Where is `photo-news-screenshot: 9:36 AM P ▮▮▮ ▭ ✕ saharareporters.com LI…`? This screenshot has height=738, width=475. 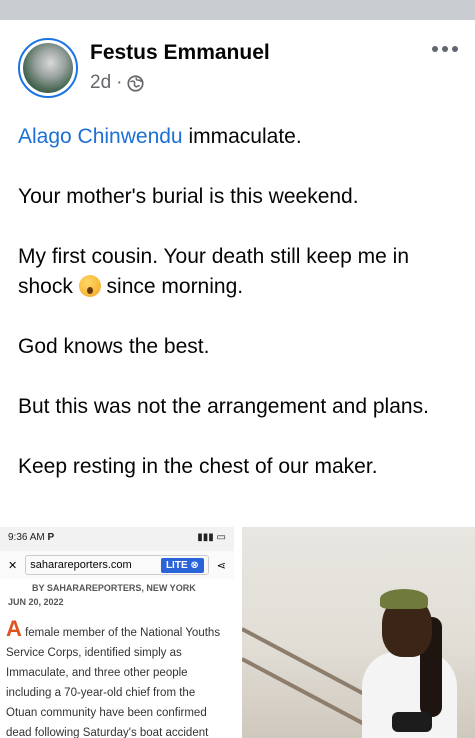 photo-news-screenshot: 9:36 AM P ▮▮▮ ▭ ✕ saharareporters.com LI… is located at coordinates (119, 632).